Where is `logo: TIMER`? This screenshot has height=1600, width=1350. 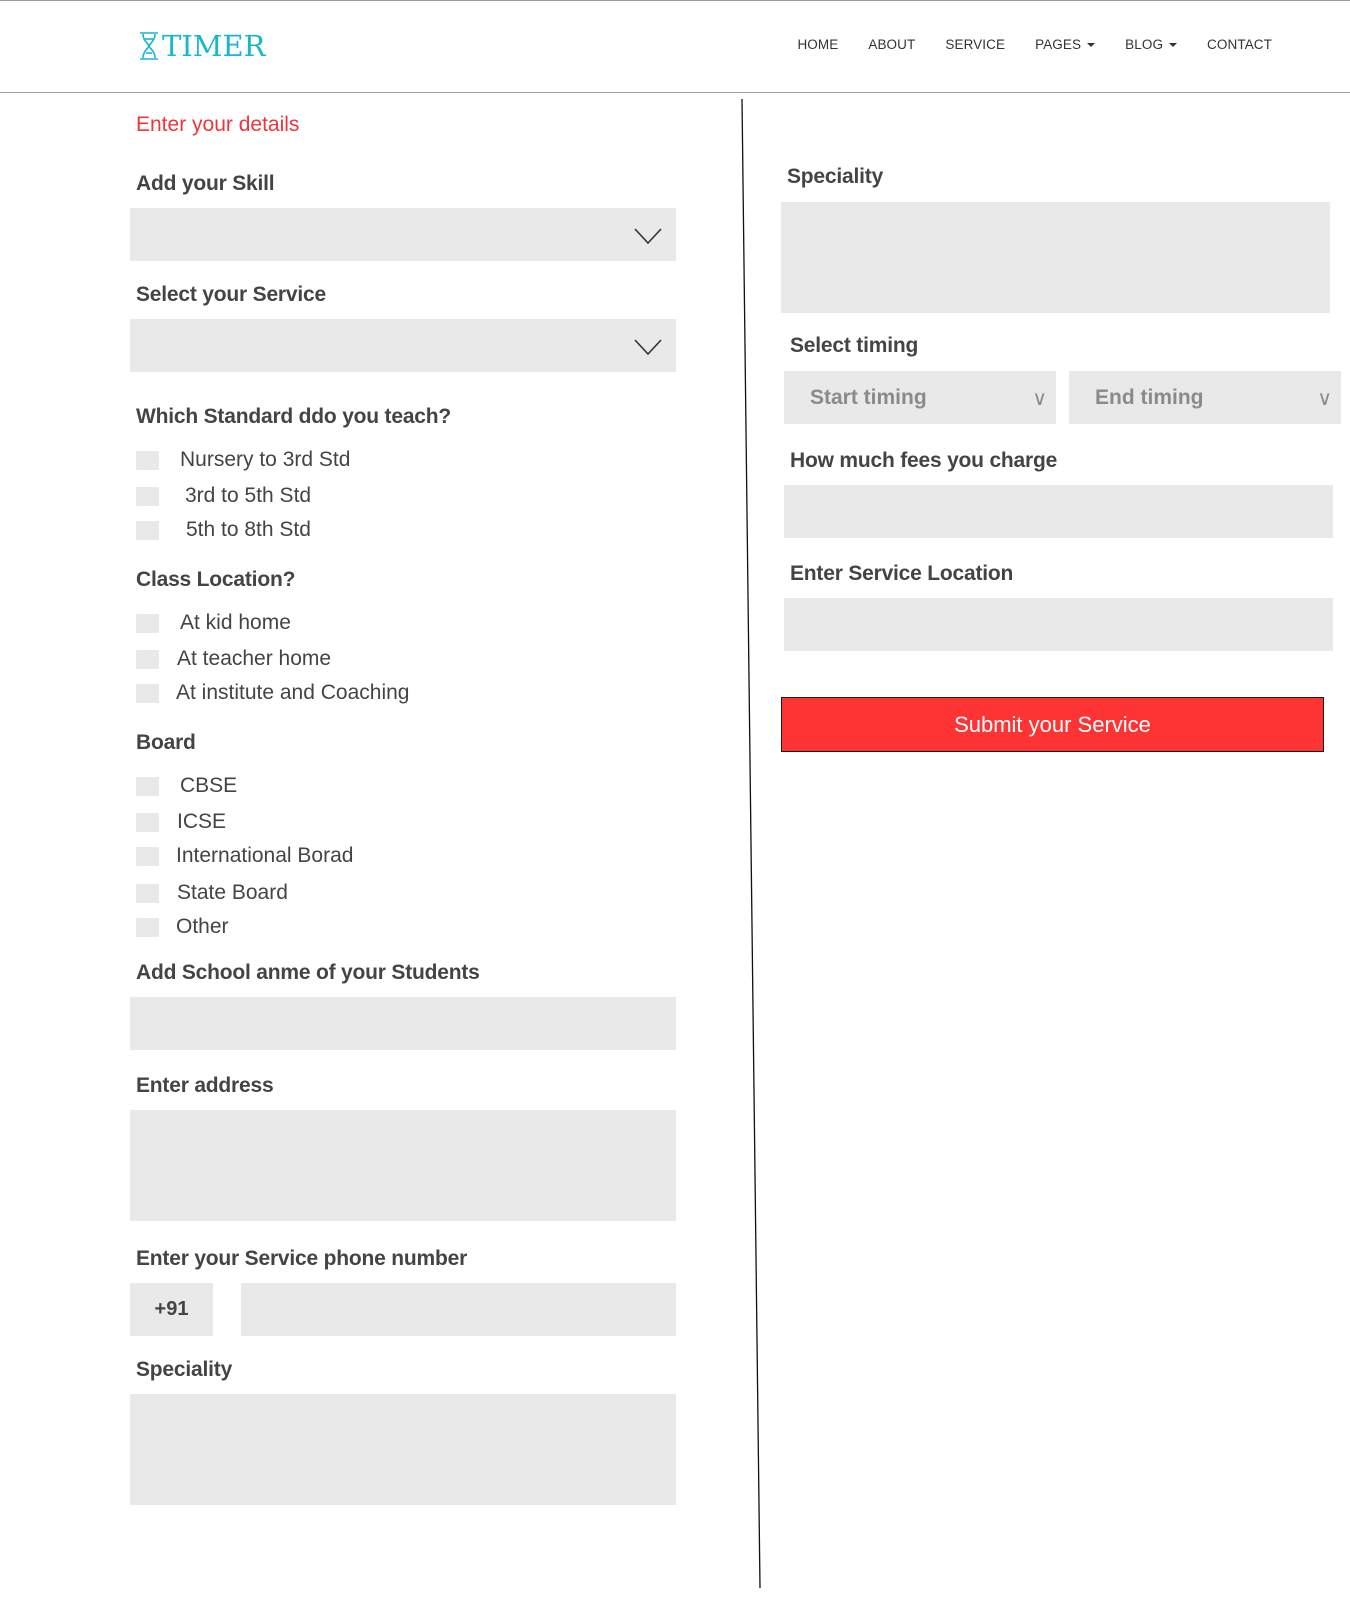 logo: TIMER is located at coordinates (202, 46).